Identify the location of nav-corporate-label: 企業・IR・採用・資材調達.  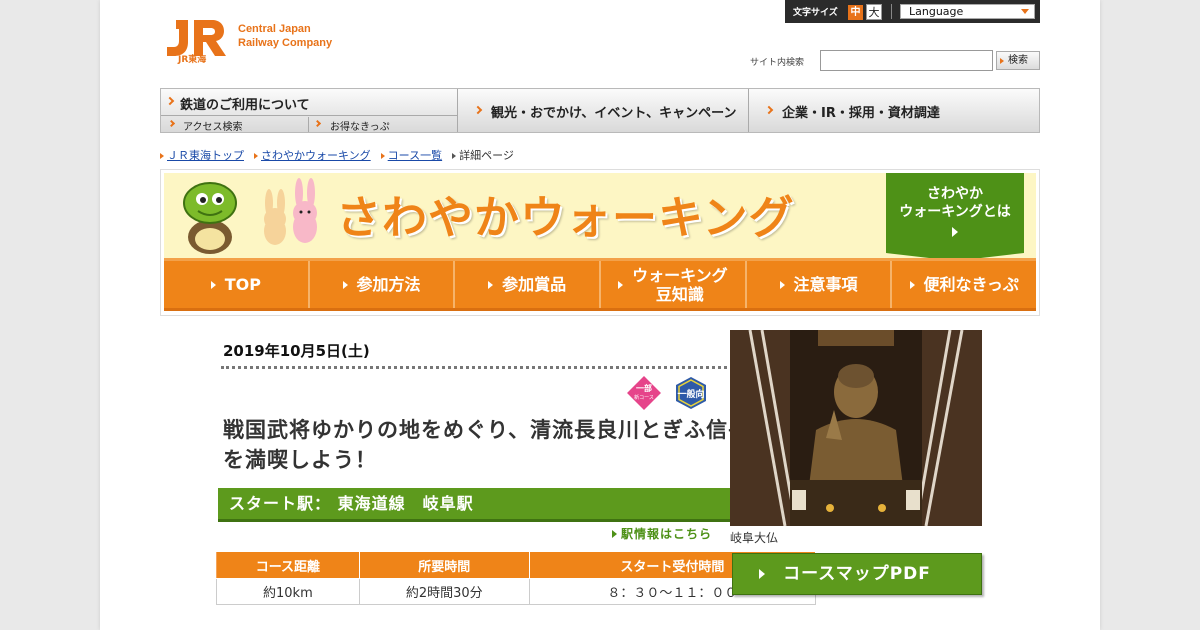
(861, 113).